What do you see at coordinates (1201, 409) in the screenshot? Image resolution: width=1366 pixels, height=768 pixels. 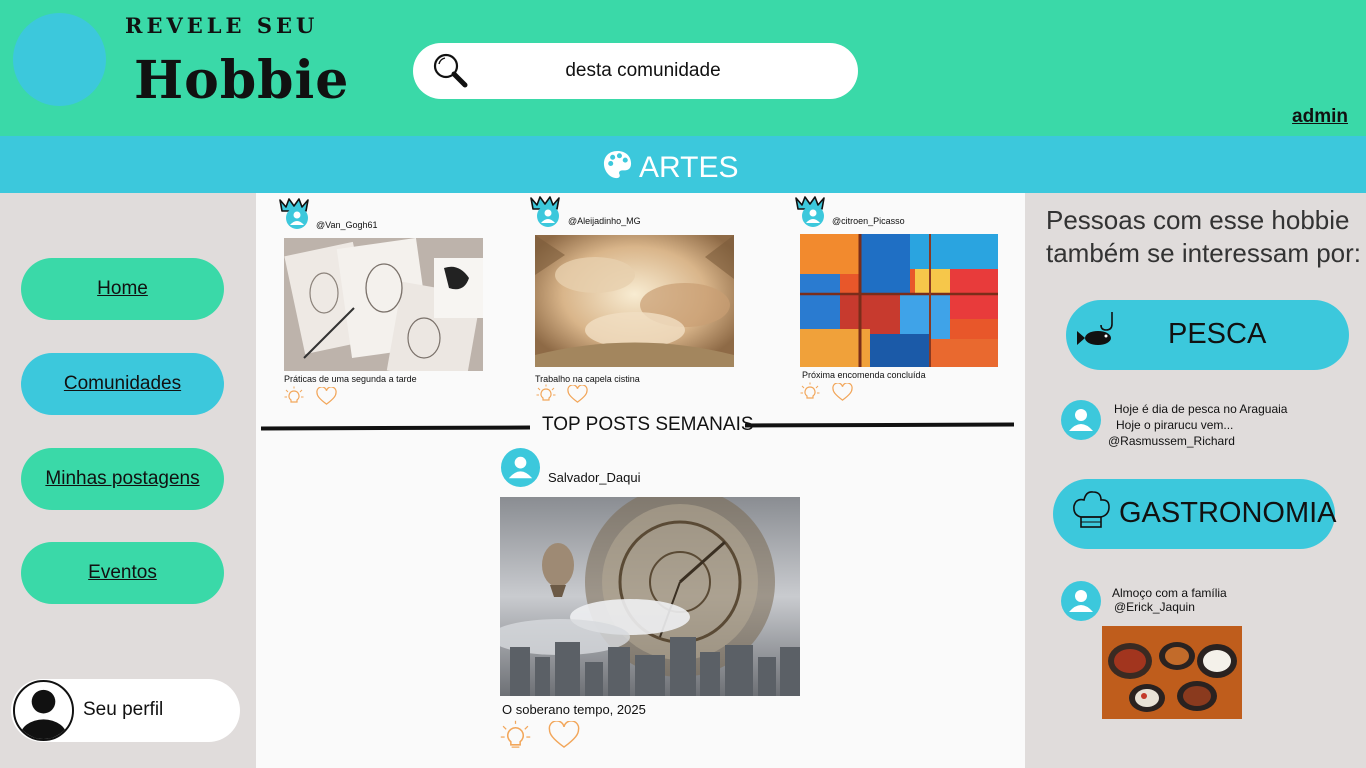 I see `related-post-text: Hoje é dia de pesca no Araguaia` at bounding box center [1201, 409].